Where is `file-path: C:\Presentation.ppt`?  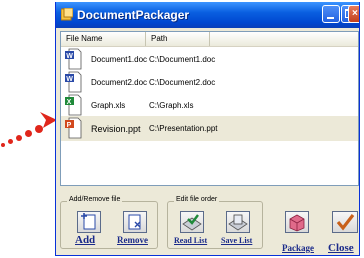 file-path: C:\Presentation.ppt is located at coordinates (183, 128).